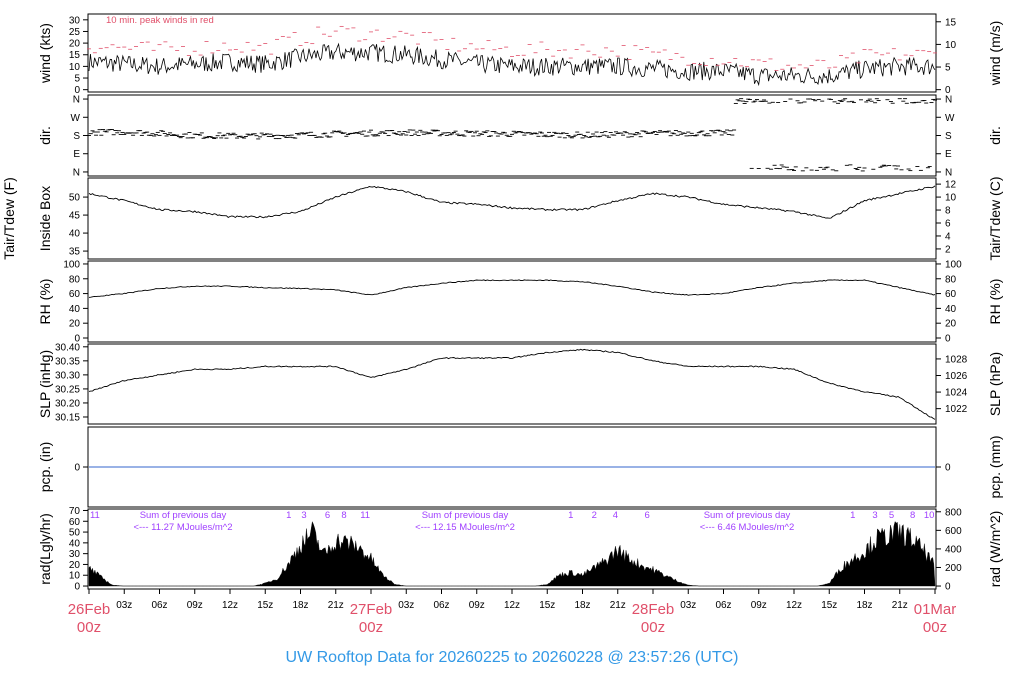 This screenshot has width=1024, height=700. What do you see at coordinates (995, 218) in the screenshot?
I see `temp-ylabel2: Tair/Tdew (C)` at bounding box center [995, 218].